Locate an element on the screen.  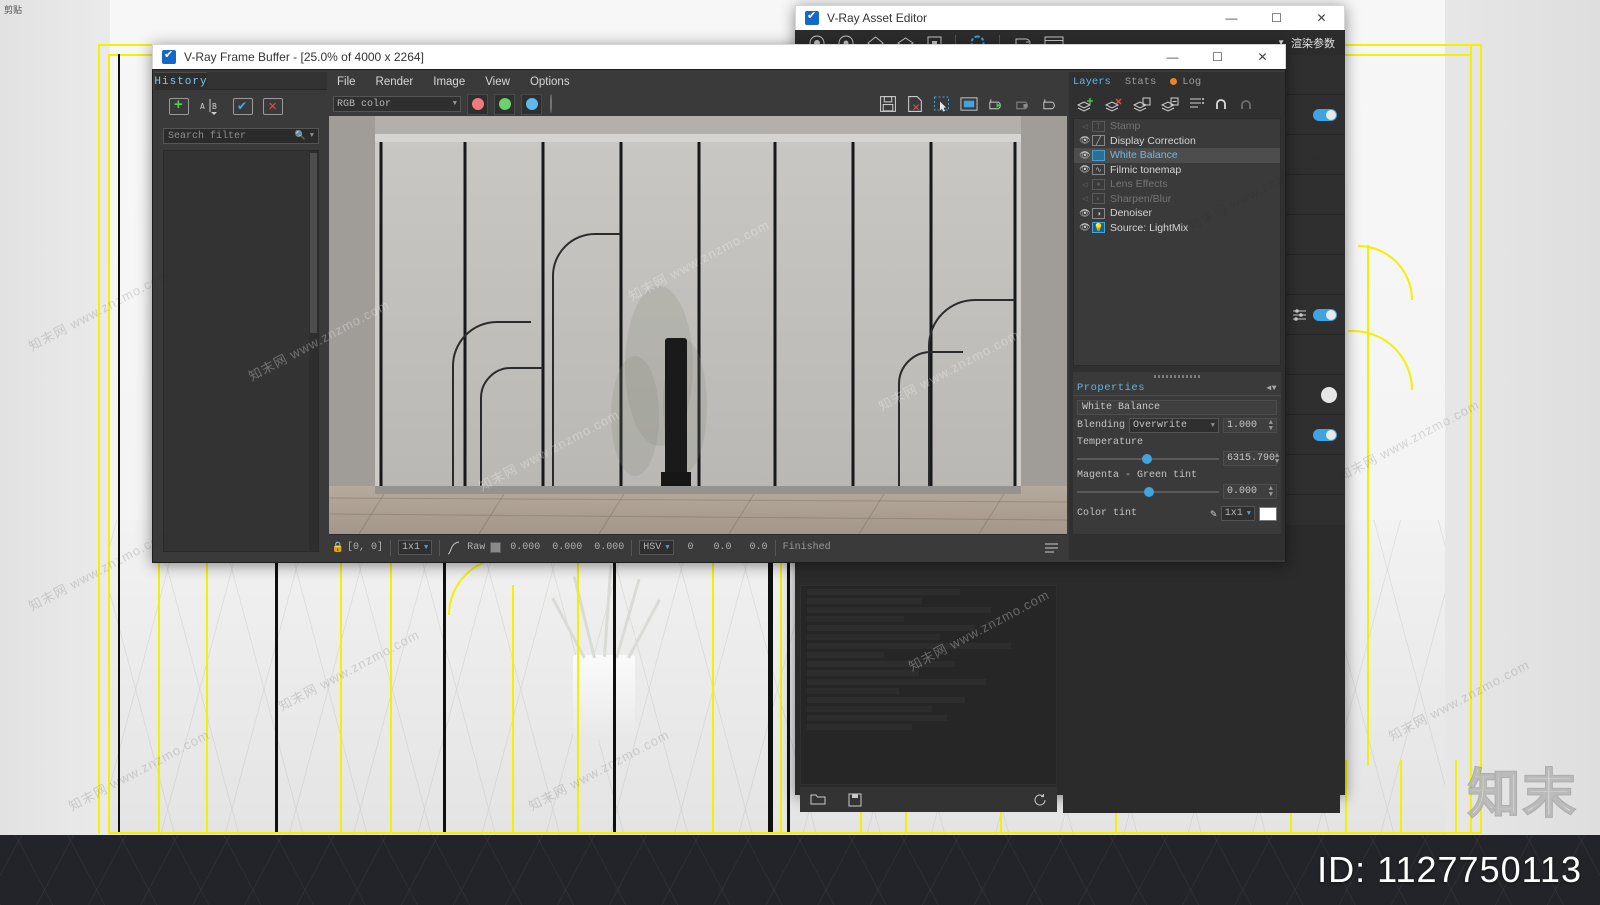
chevron-down-icon: ◀▼ is located at coordinates (1271, 388).